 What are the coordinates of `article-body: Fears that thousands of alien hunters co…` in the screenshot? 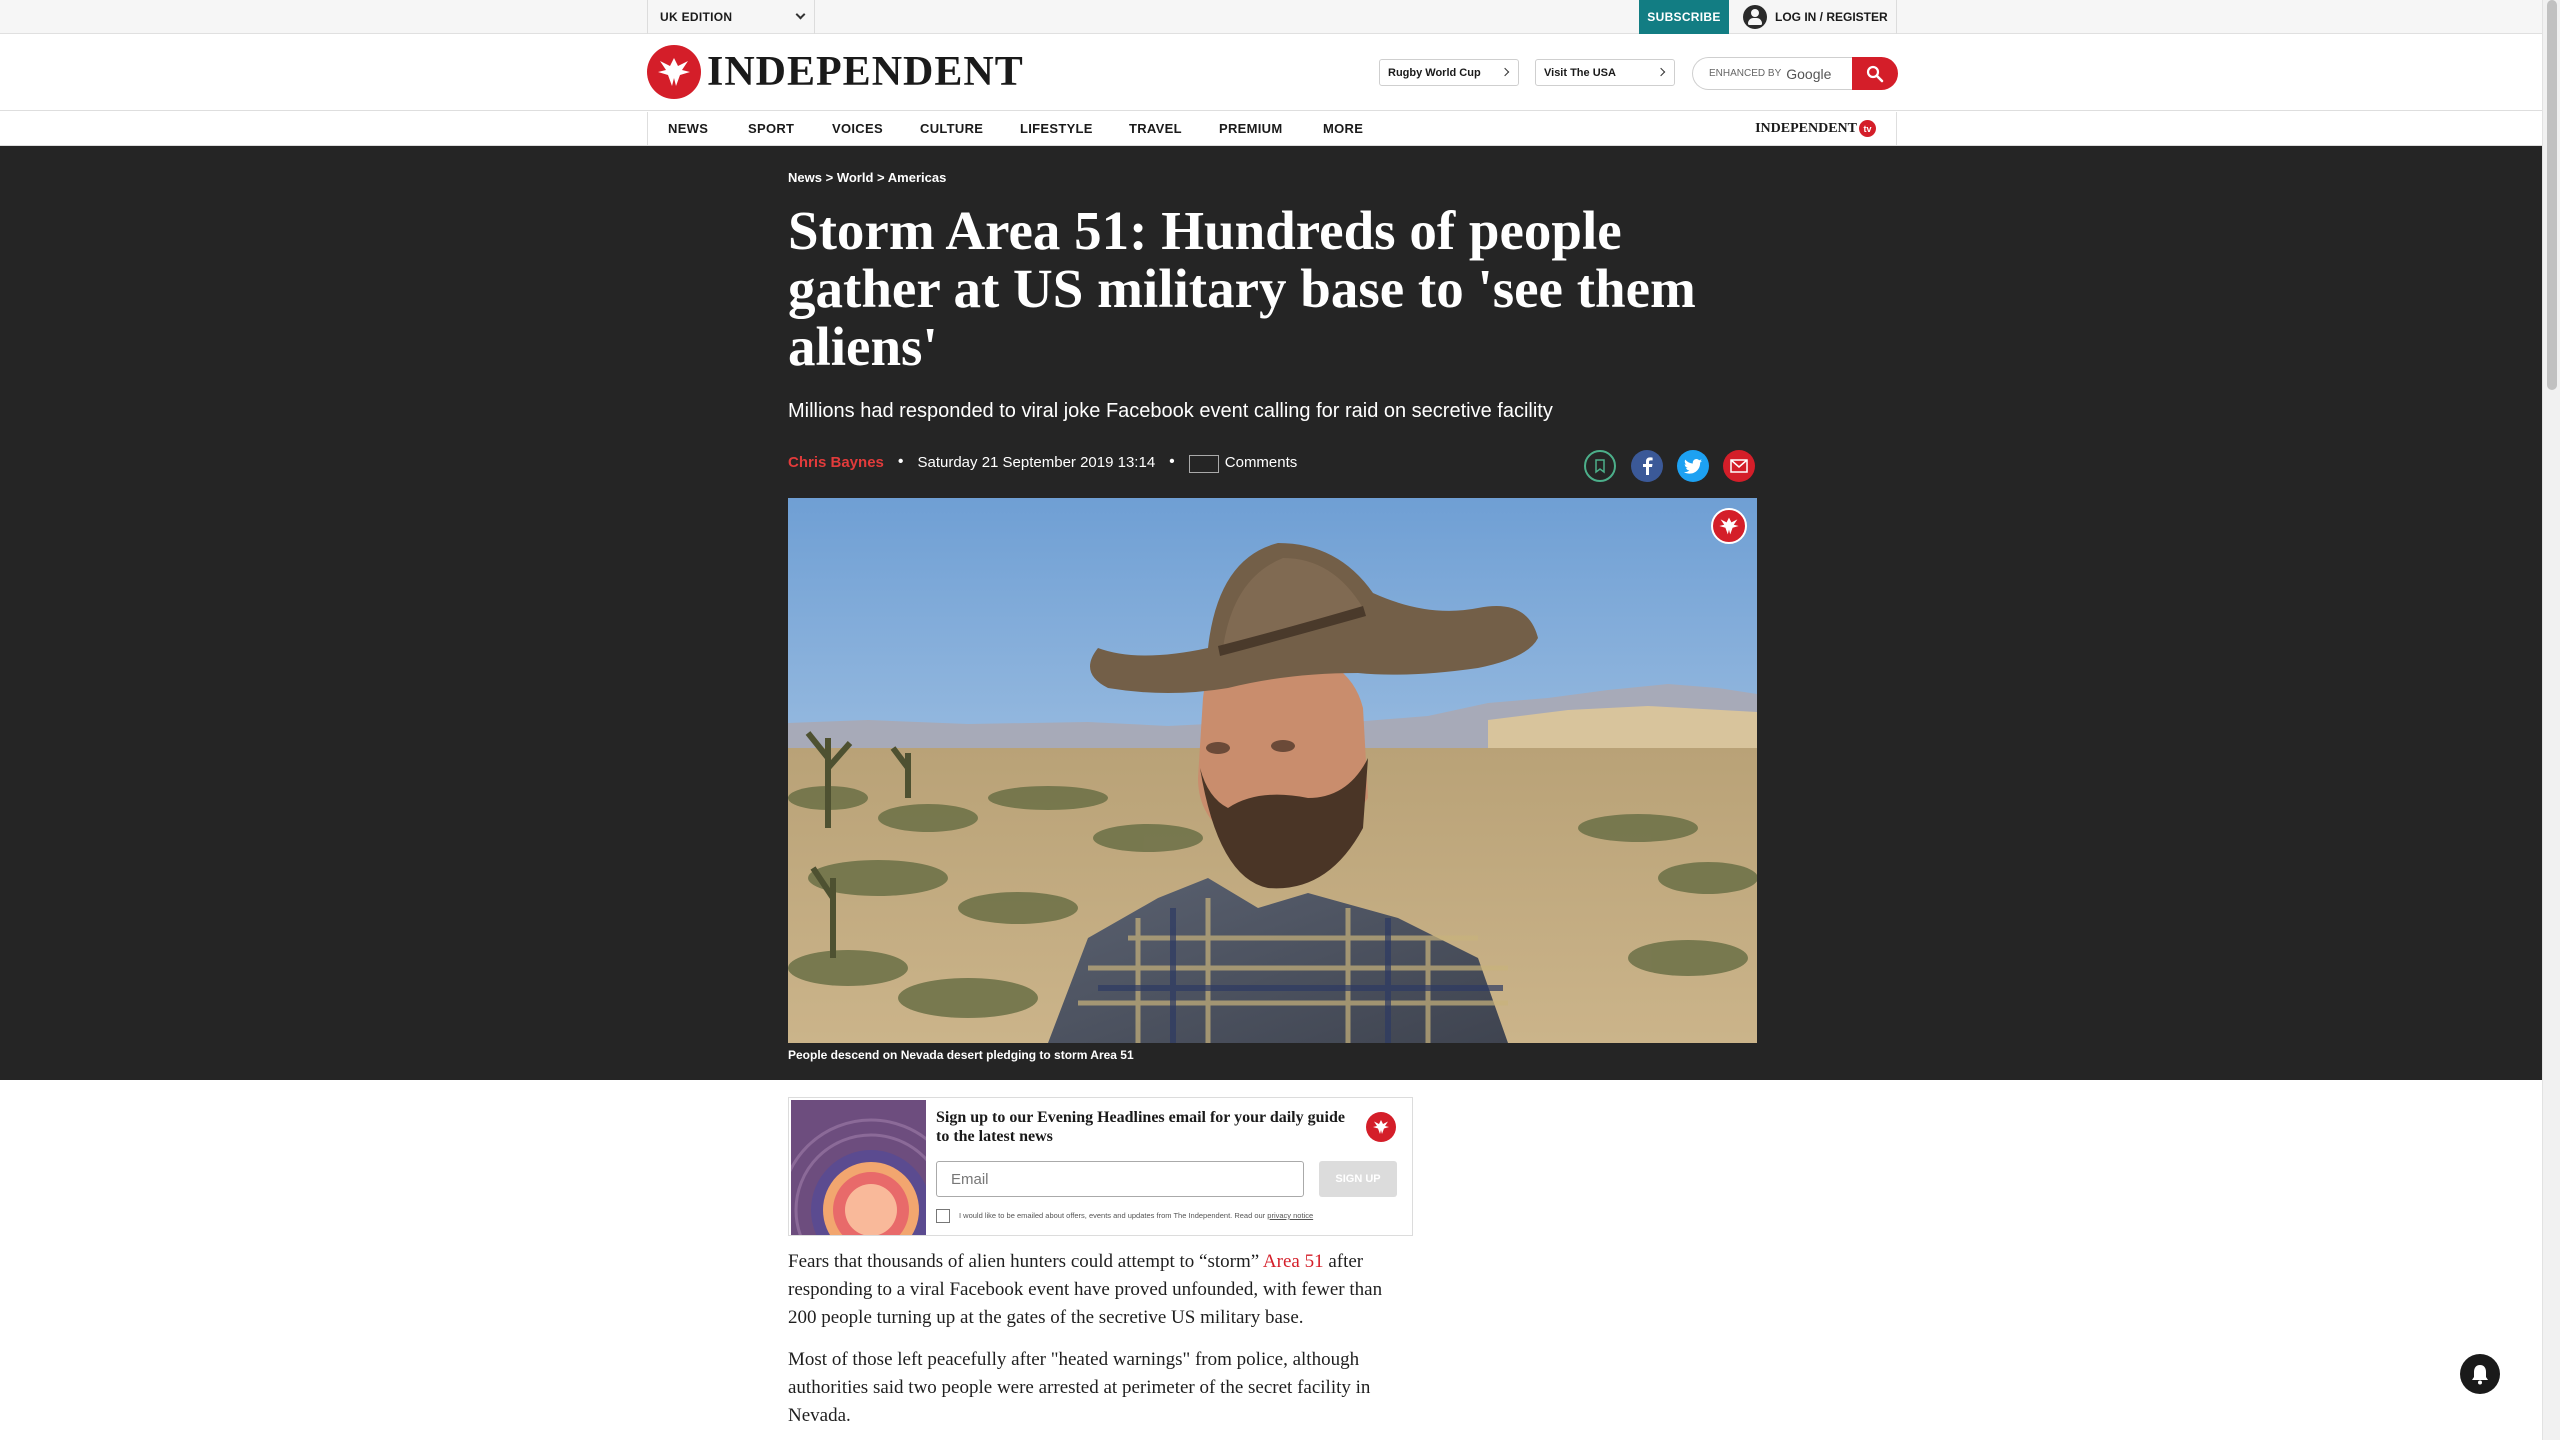 It's located at (1100, 1344).